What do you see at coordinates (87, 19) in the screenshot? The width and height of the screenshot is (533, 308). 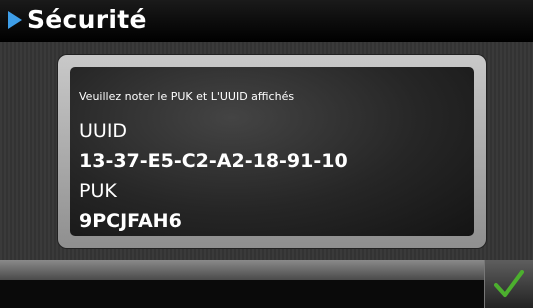 I see `page-title: Sécurité` at bounding box center [87, 19].